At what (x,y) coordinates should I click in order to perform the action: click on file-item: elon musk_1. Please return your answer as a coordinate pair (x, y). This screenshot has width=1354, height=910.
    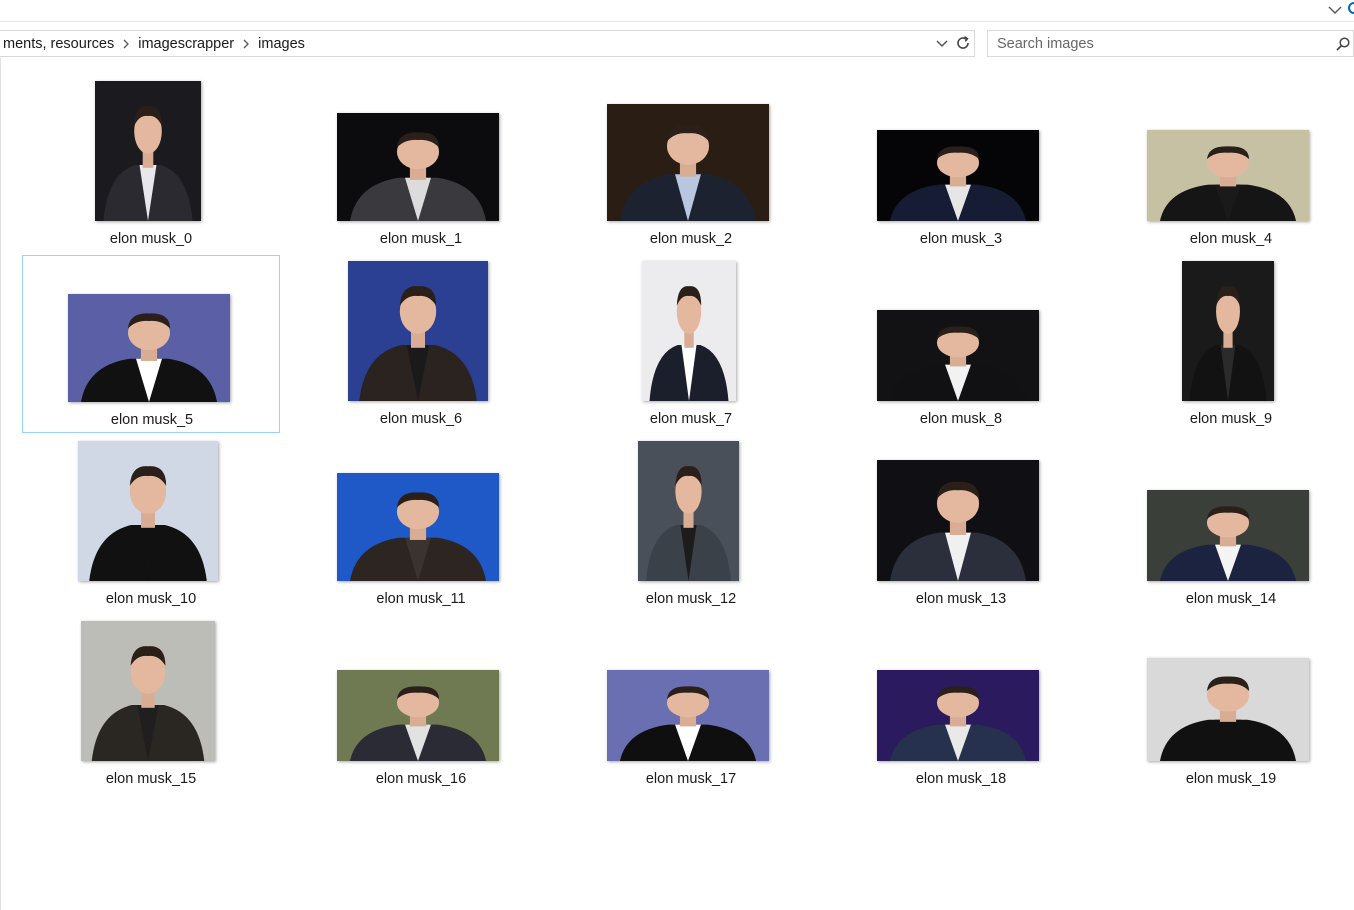
    Looking at the image, I should click on (421, 166).